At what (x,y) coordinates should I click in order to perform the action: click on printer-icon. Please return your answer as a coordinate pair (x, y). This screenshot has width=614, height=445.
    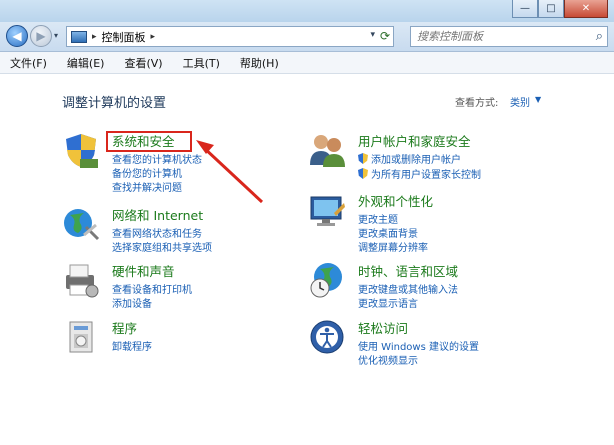
    Looking at the image, I should click on (81, 280).